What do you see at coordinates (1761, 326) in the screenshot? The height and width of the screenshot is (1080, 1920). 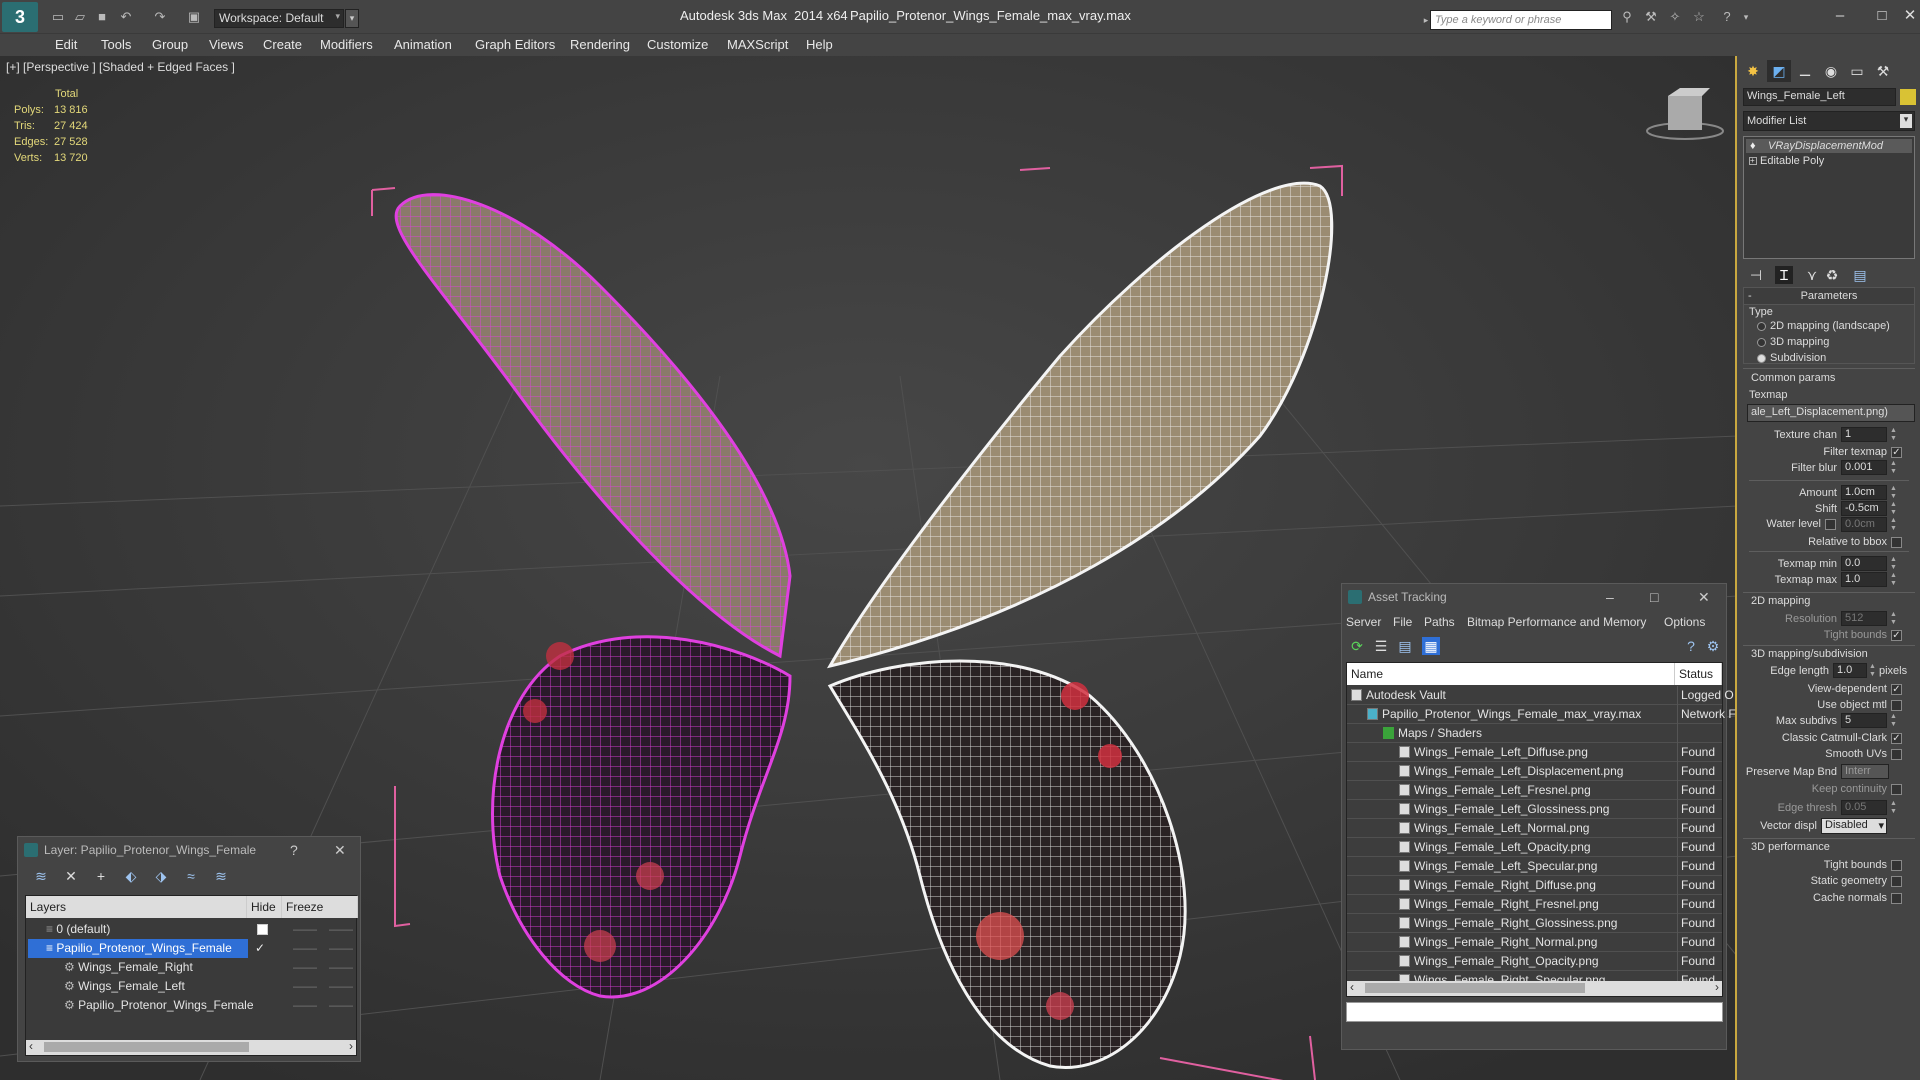 I see `radio-2d-mapping` at bounding box center [1761, 326].